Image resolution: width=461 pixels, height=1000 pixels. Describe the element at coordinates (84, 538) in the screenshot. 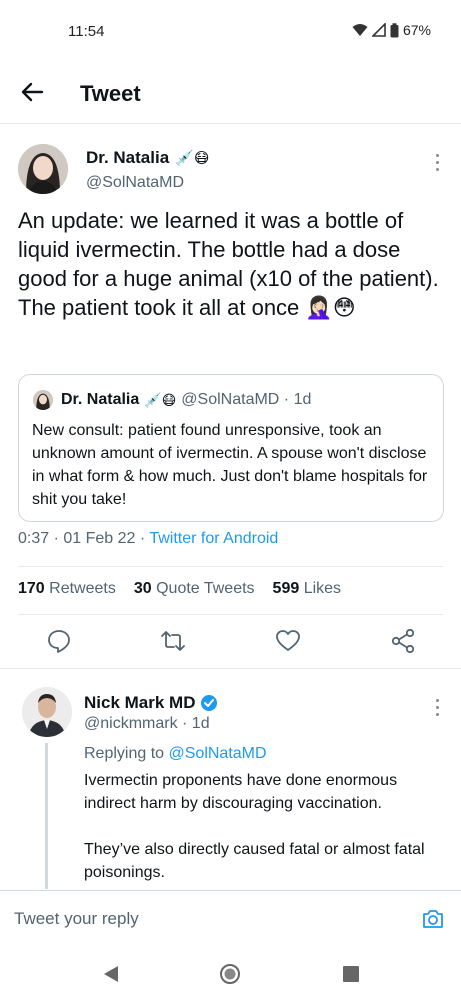

I see `tweet-timestamp: 0:37 · 01 Feb 22 ·` at that location.